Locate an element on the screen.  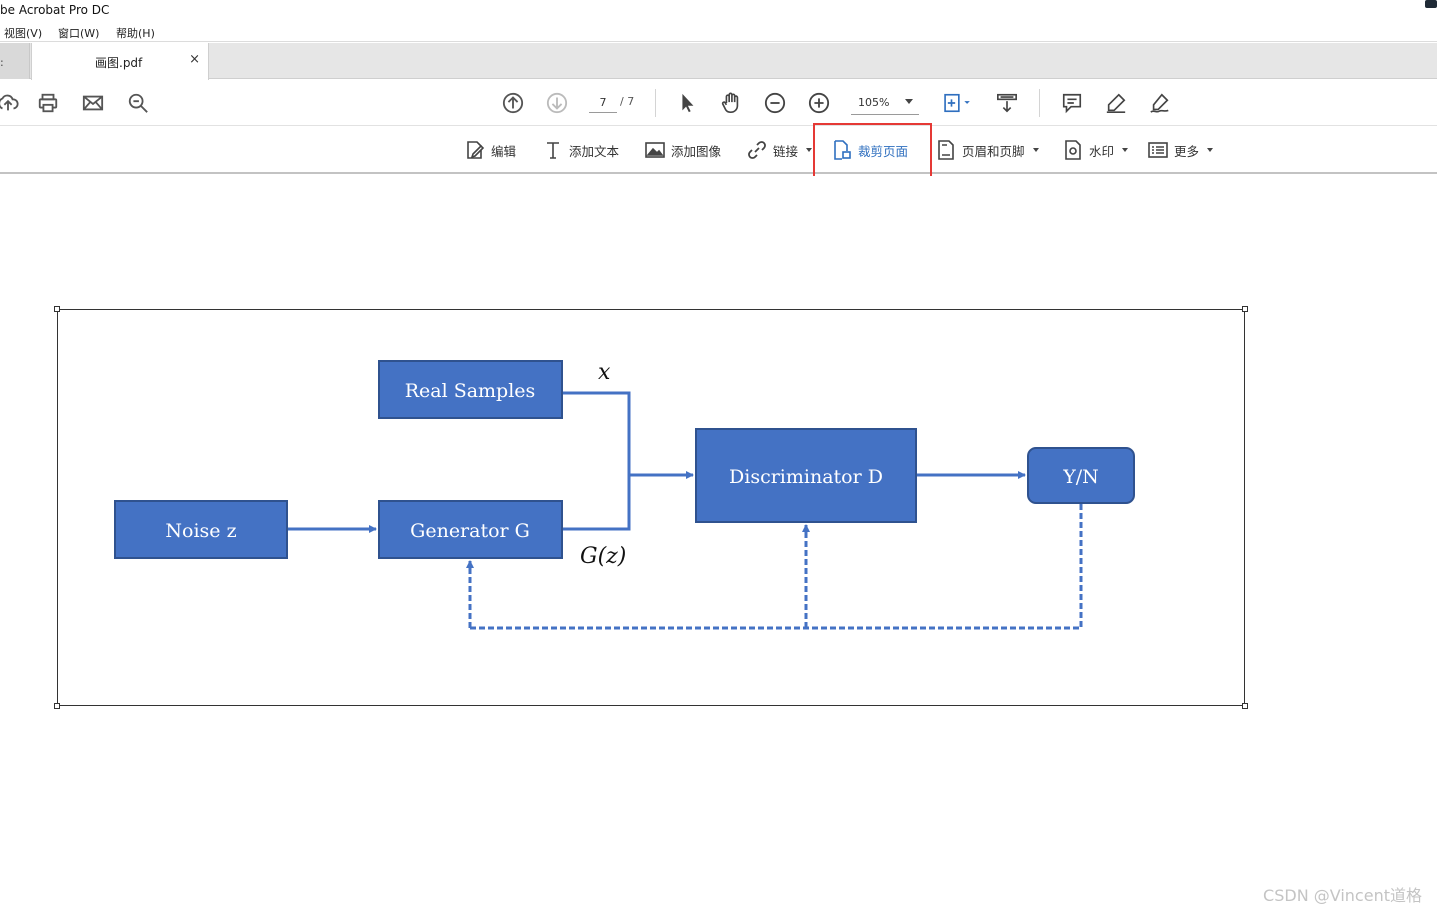
link-label: 链接 is located at coordinates (786, 151).